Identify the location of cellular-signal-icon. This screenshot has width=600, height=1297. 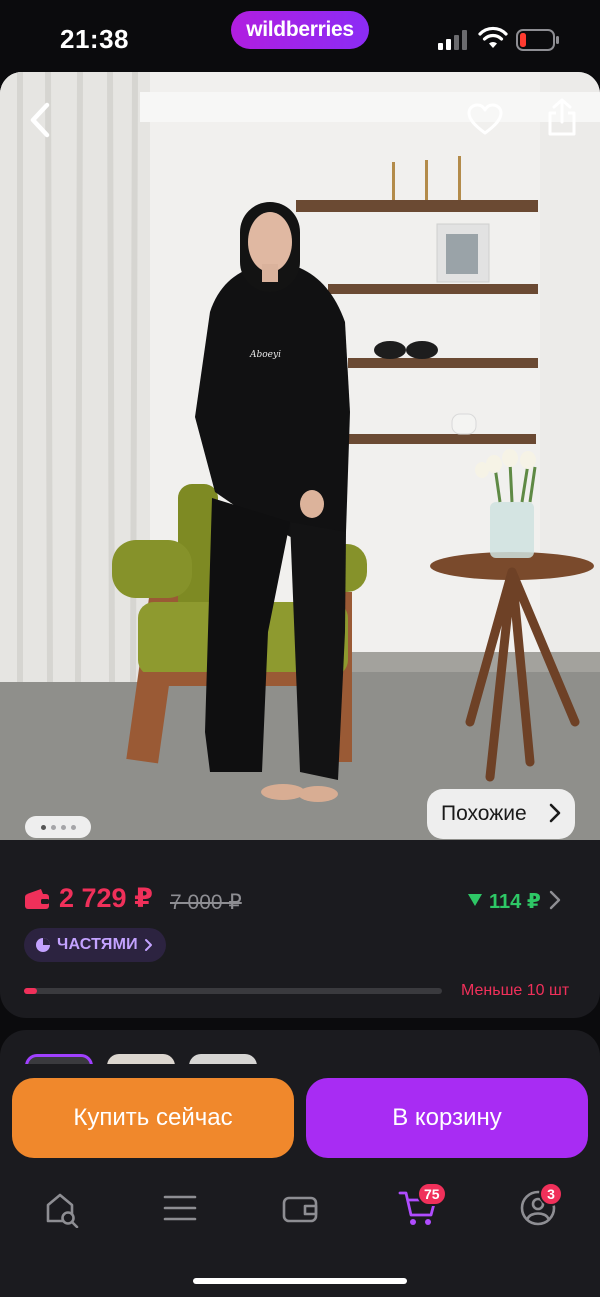
(452, 40).